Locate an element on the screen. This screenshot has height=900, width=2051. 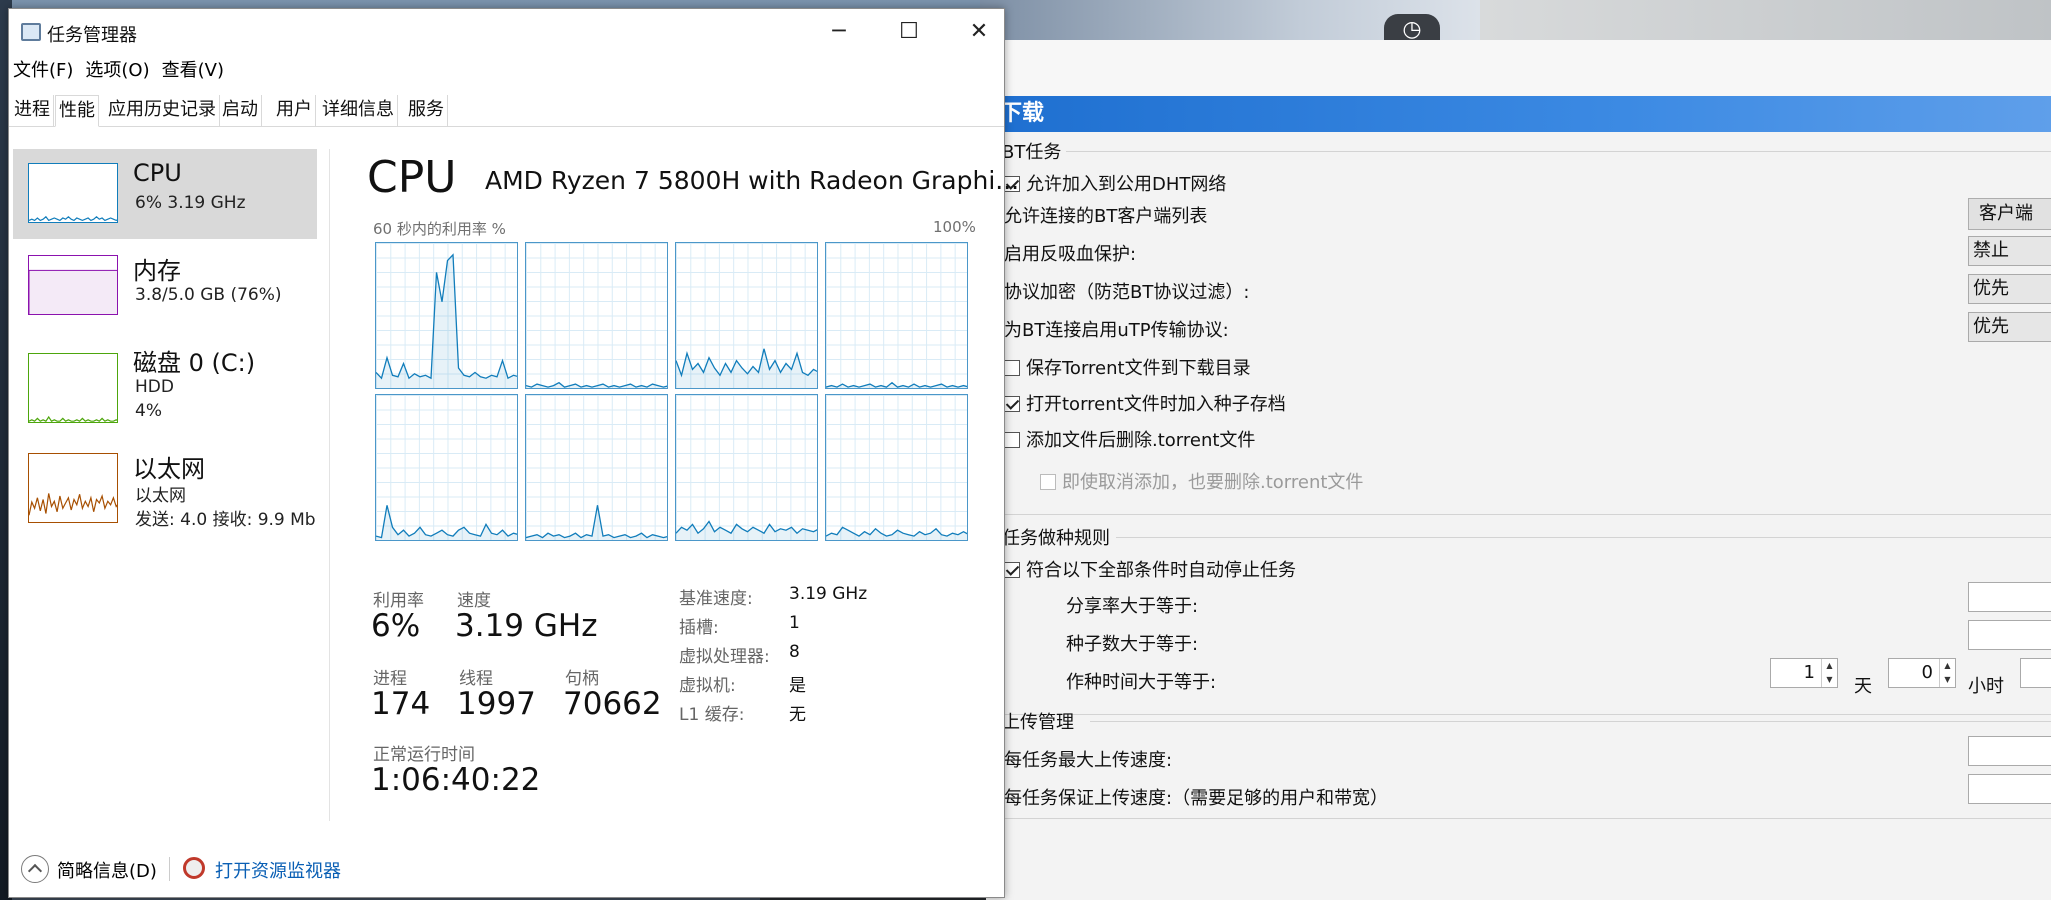
process-value: 174 is located at coordinates (401, 704).